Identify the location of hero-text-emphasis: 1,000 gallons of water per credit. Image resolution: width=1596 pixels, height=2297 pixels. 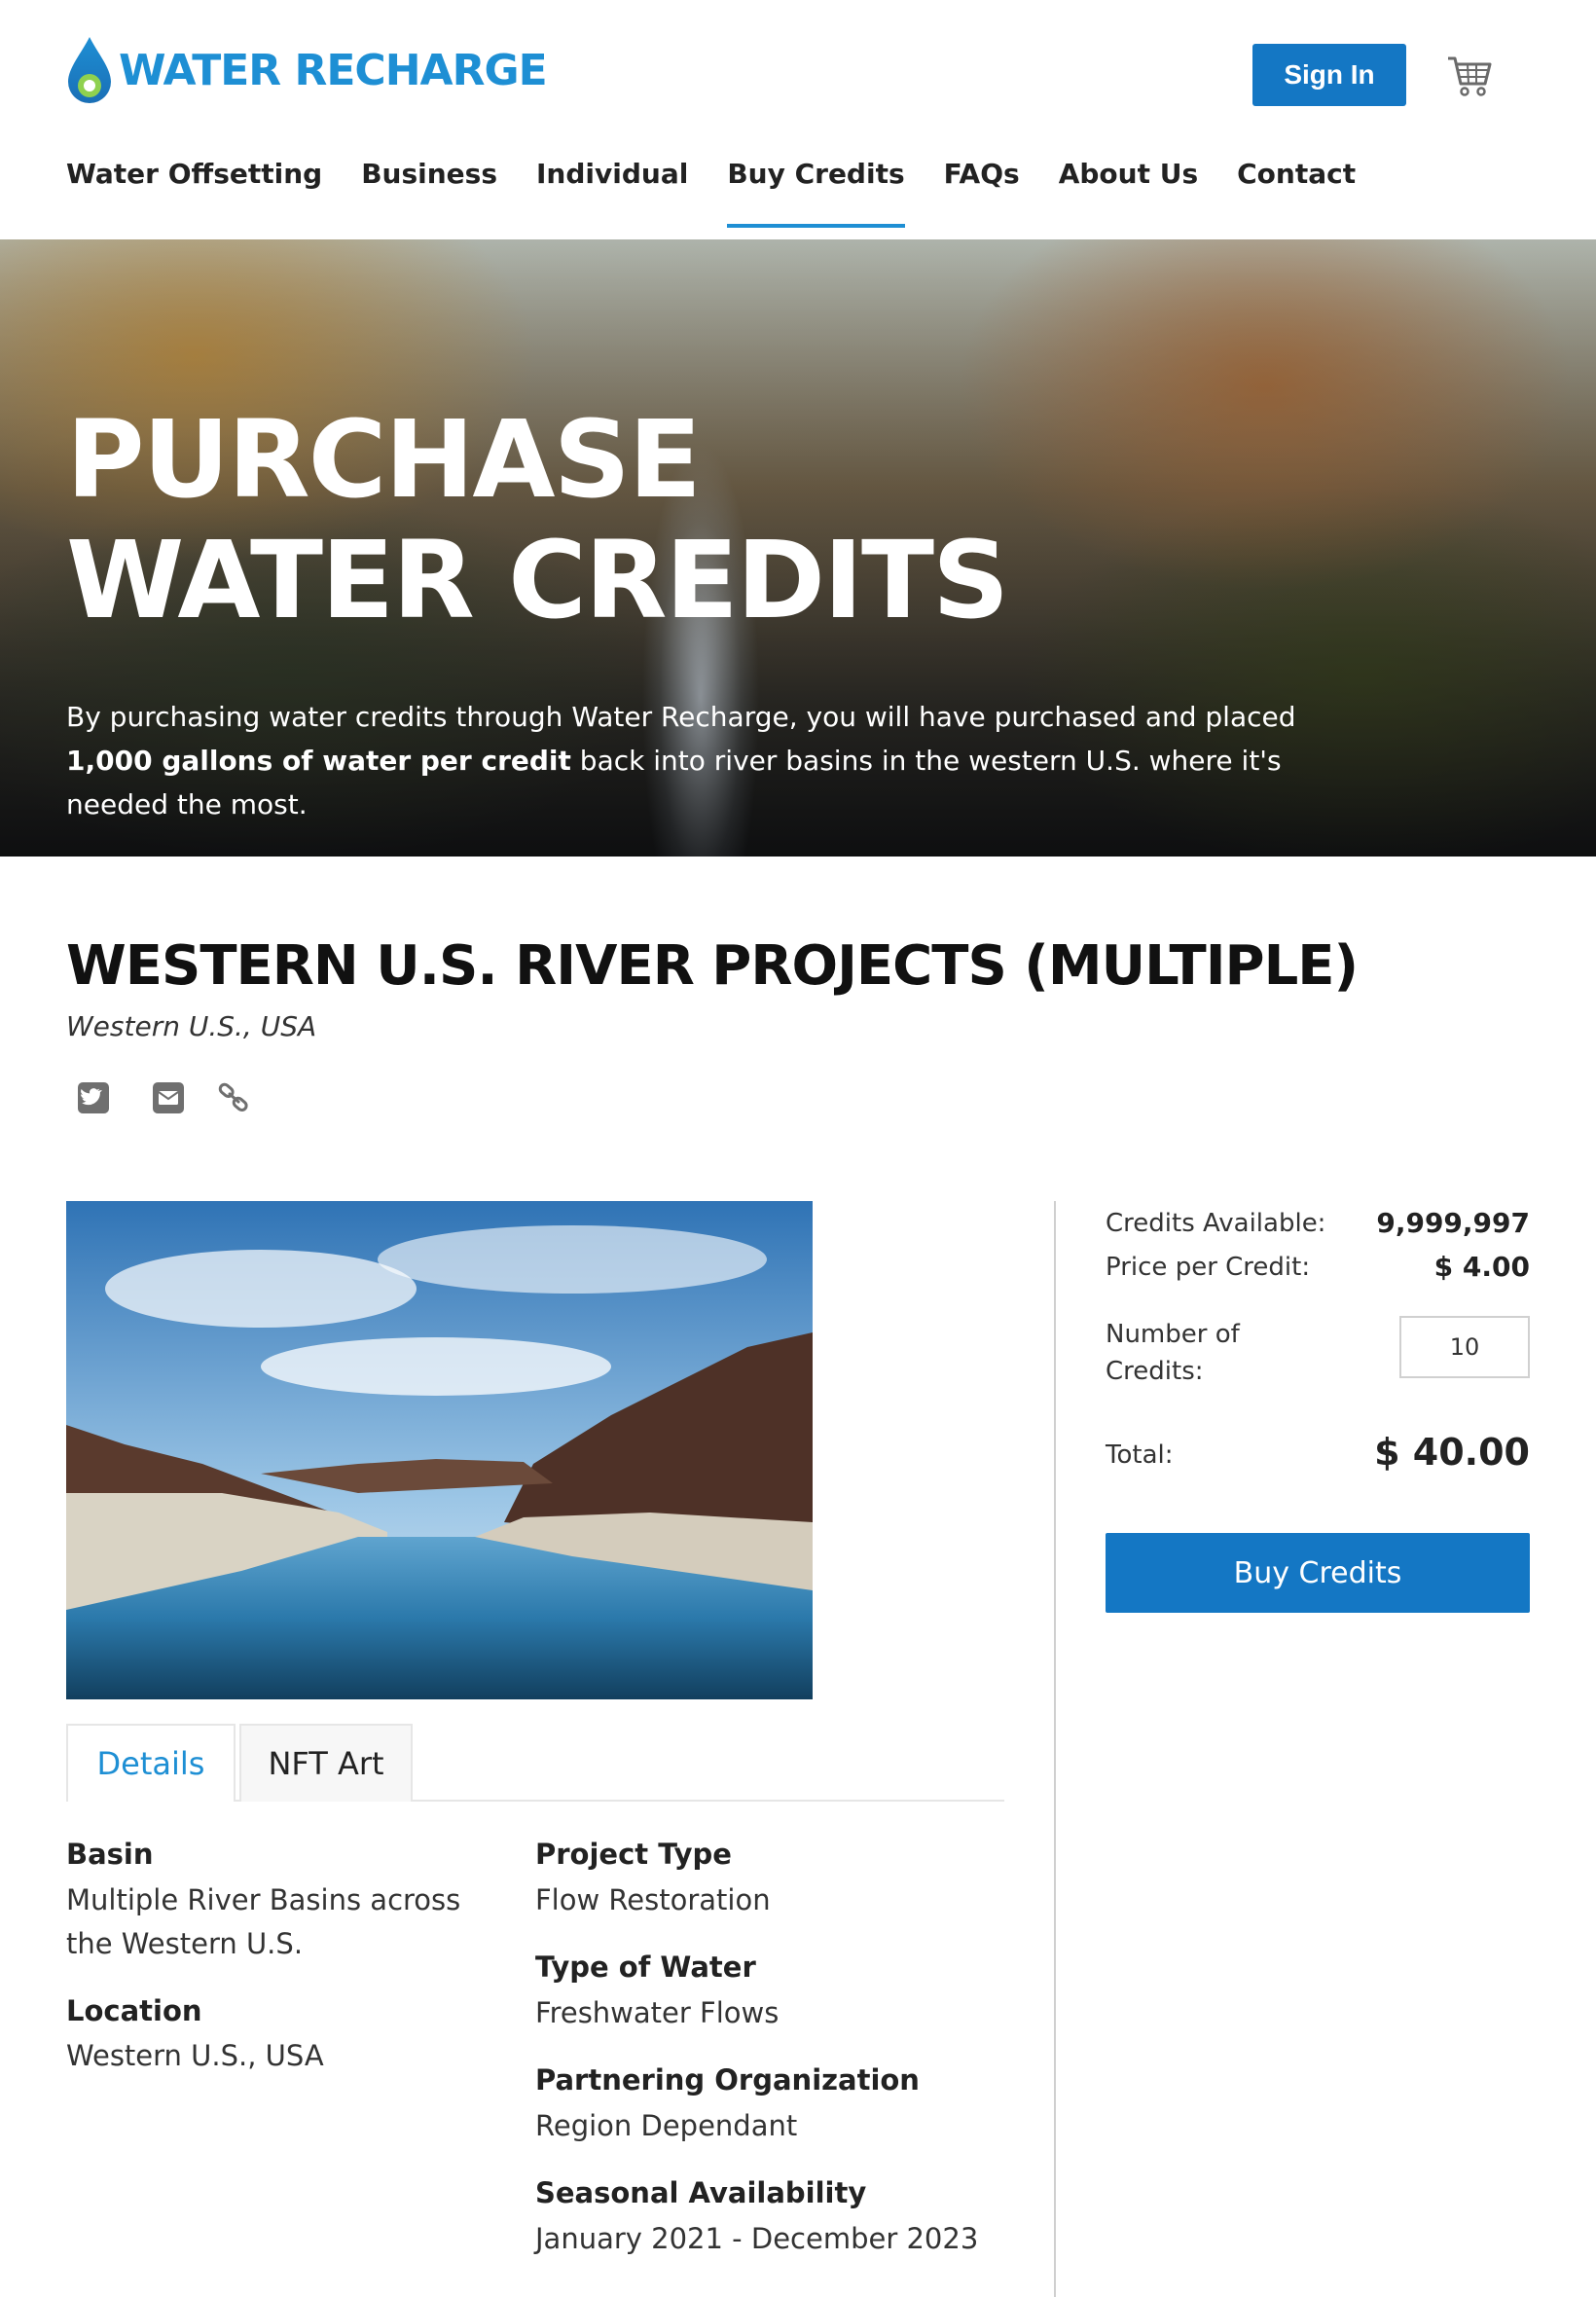
(318, 761).